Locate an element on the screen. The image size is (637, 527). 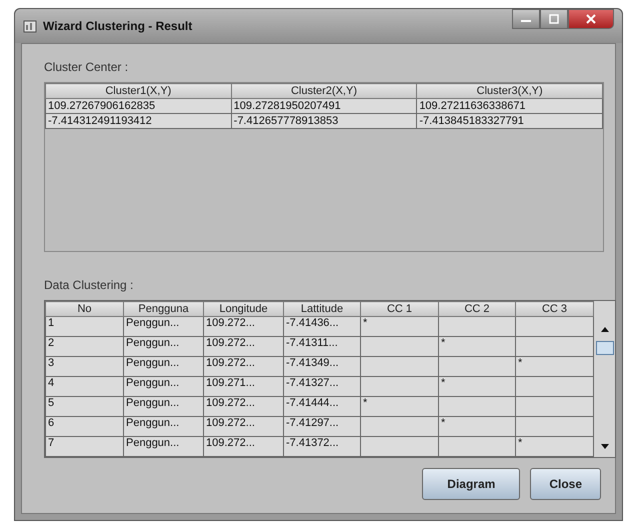
table-cell: 109.27267906162835 is located at coordinates (139, 106).